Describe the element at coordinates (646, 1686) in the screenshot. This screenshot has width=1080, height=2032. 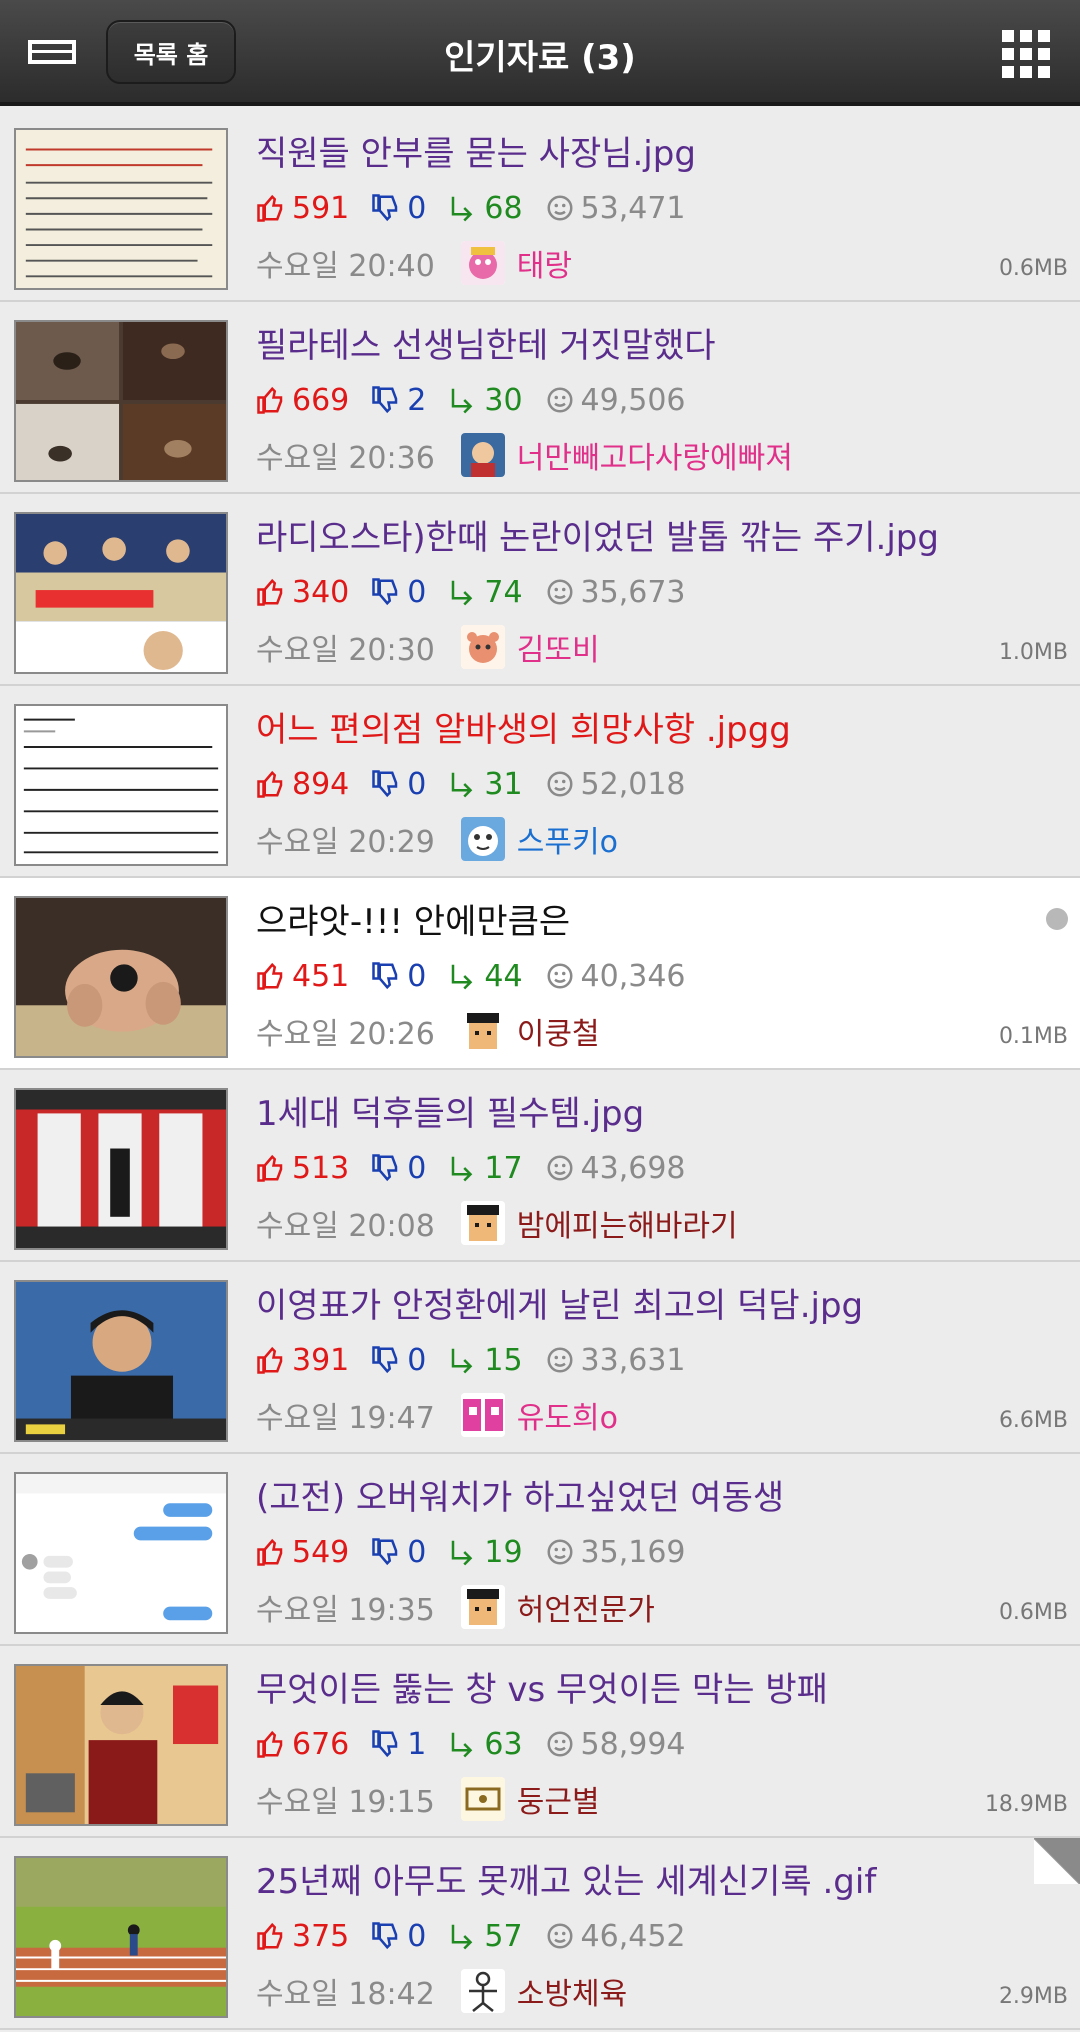
I see `post-title: 무엇이든 뚫는 창 vs 무엇이든 막는 방패` at that location.